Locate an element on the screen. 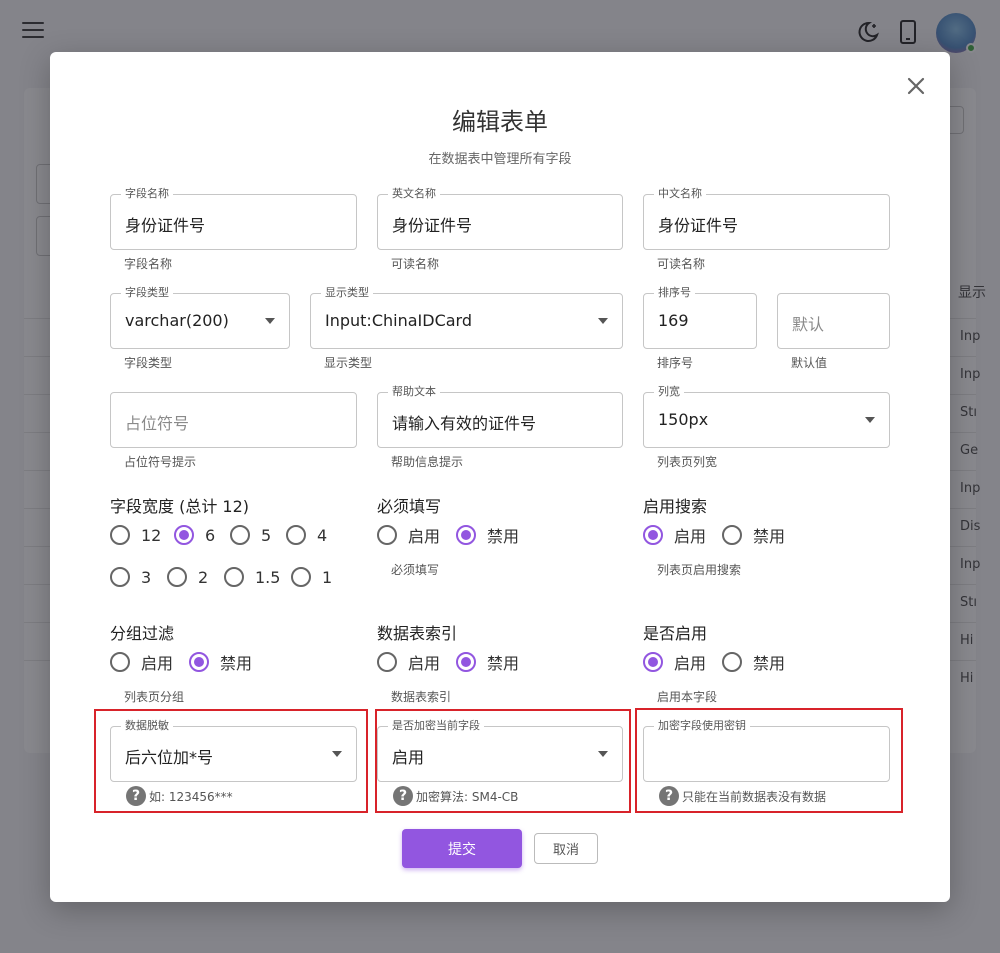  table-index-option-enable: 启用 is located at coordinates (408, 662).